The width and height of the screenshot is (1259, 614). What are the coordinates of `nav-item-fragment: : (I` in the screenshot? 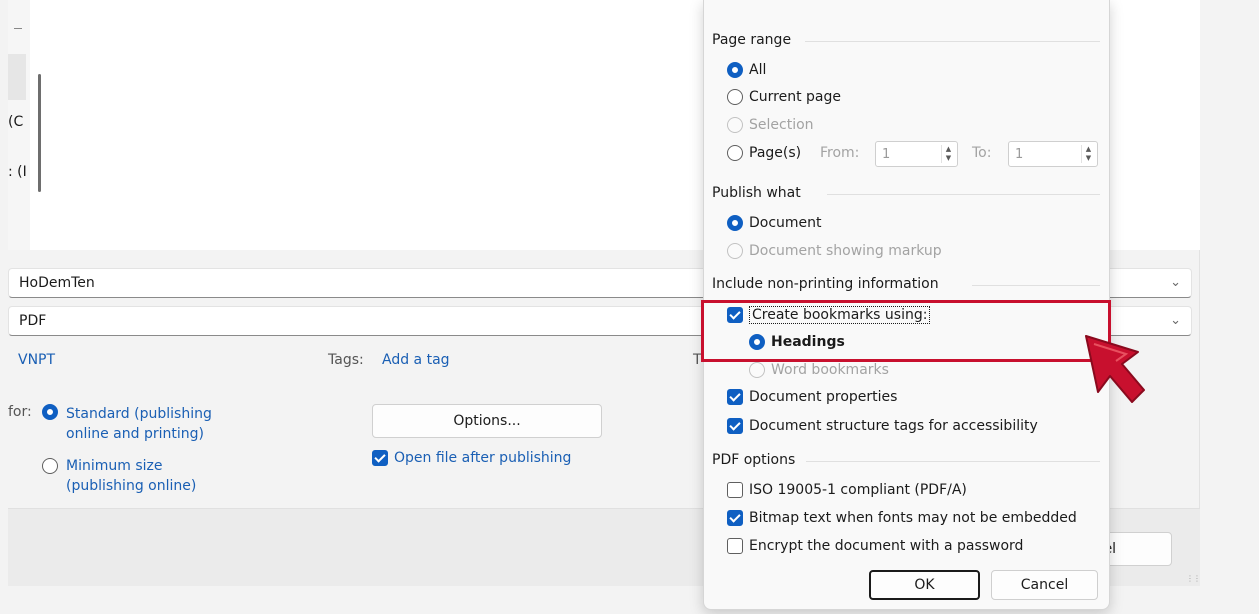 It's located at (17, 172).